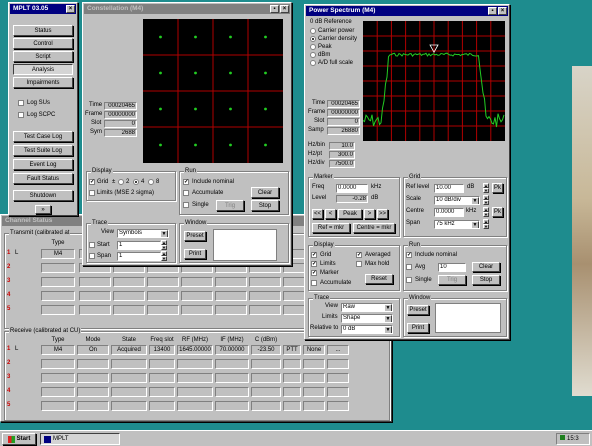 Image resolution: width=592 pixels, height=446 pixels. Describe the element at coordinates (43, 56) in the screenshot. I see `script-button: Script` at that location.